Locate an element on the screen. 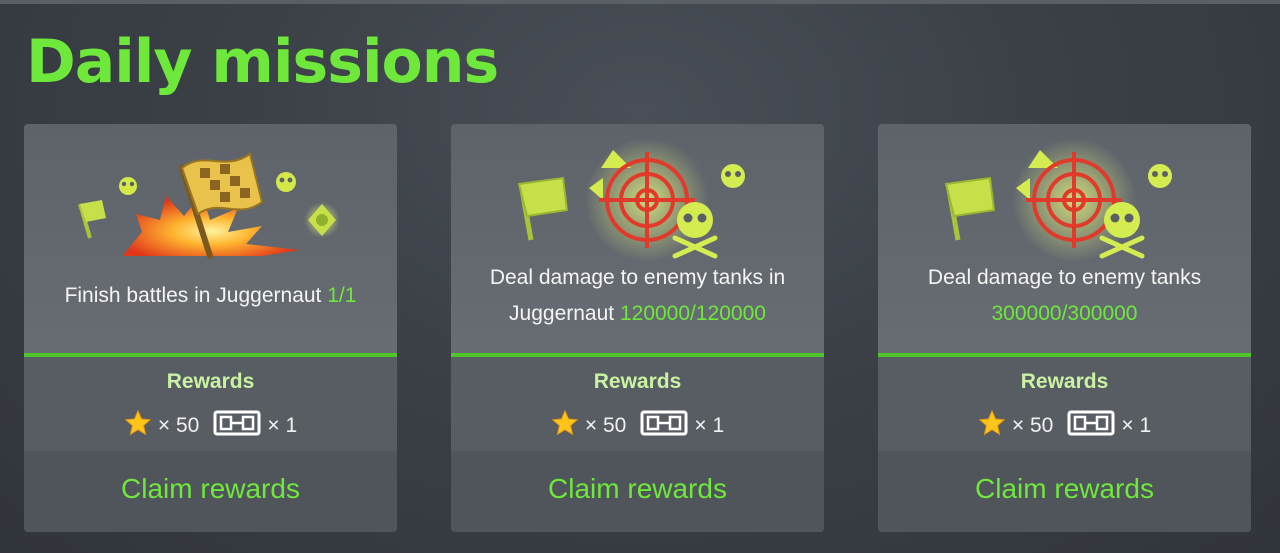  mission-progress: 300000/300000 is located at coordinates (1064, 313).